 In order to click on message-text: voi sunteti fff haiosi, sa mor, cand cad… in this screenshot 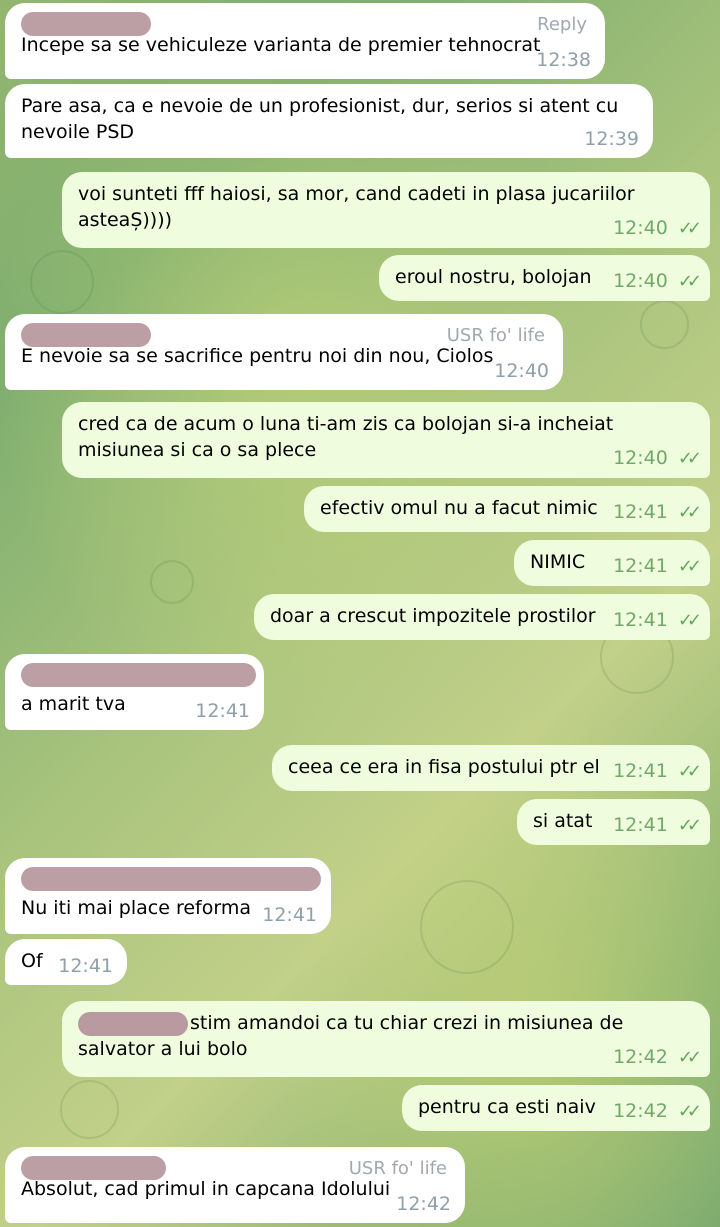, I will do `click(359, 207)`.